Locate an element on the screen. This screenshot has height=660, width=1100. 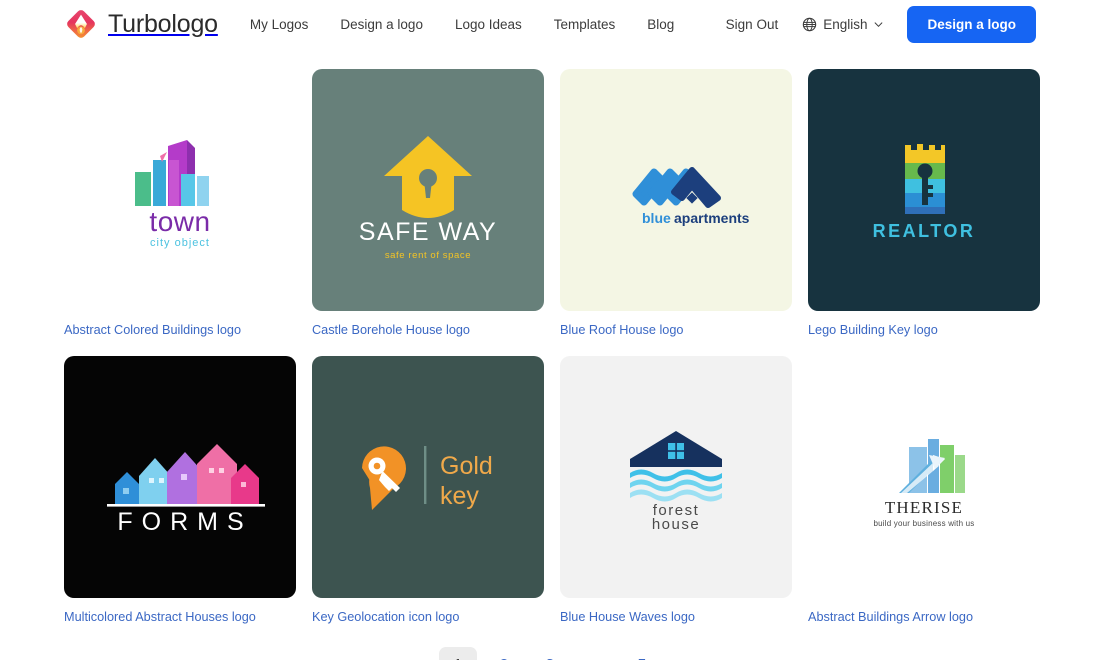
pagination-page-3: 3 is located at coordinates (550, 653).